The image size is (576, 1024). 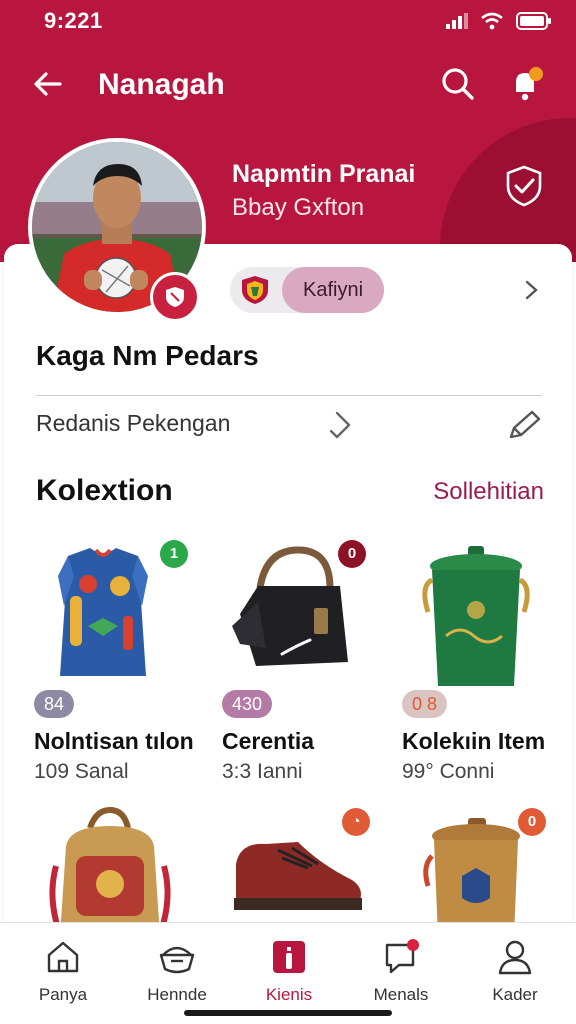 I want to click on item-price-badge: 430, so click(x=247, y=704).